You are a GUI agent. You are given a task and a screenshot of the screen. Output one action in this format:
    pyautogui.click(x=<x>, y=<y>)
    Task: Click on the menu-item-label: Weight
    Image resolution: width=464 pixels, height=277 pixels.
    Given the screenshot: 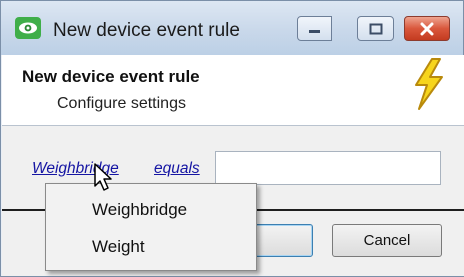 What is the action you would take?
    pyautogui.click(x=118, y=246)
    